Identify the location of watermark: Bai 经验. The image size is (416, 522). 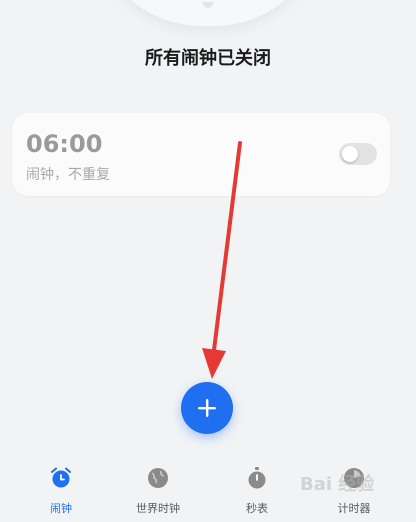
(337, 484).